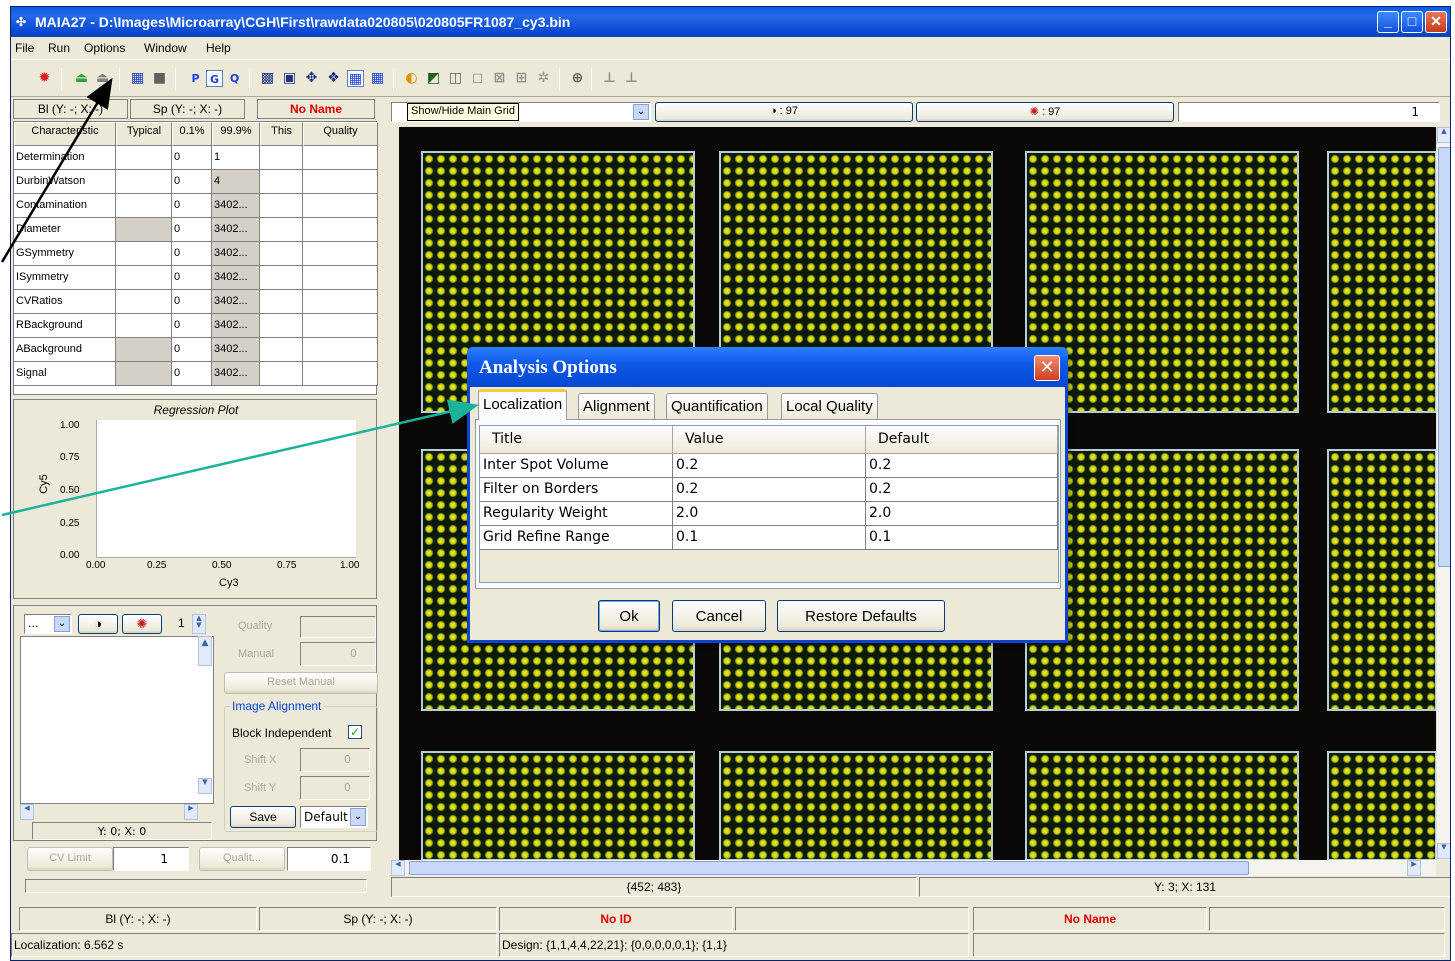 The width and height of the screenshot is (1455, 961). I want to click on cv-limit-field: 1, so click(151, 859).